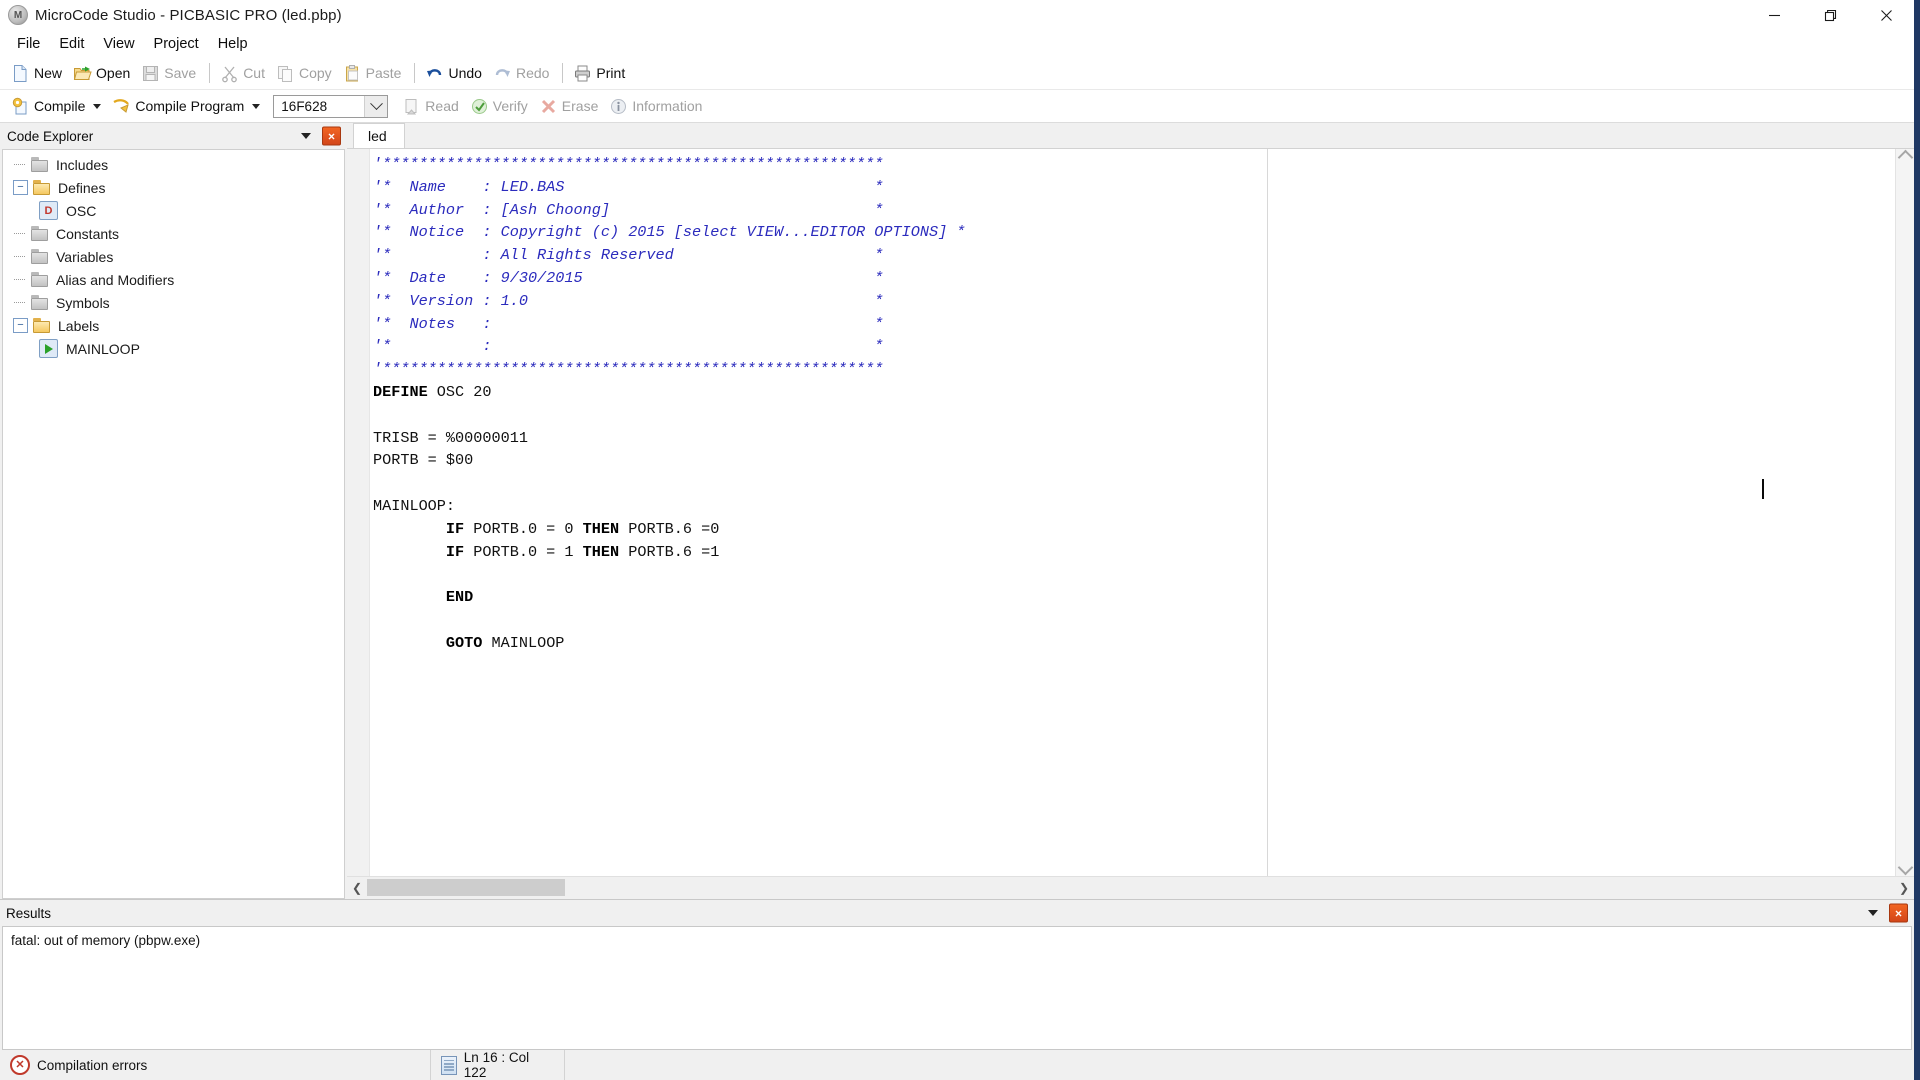  I want to click on cut-button: Cut, so click(244, 73).